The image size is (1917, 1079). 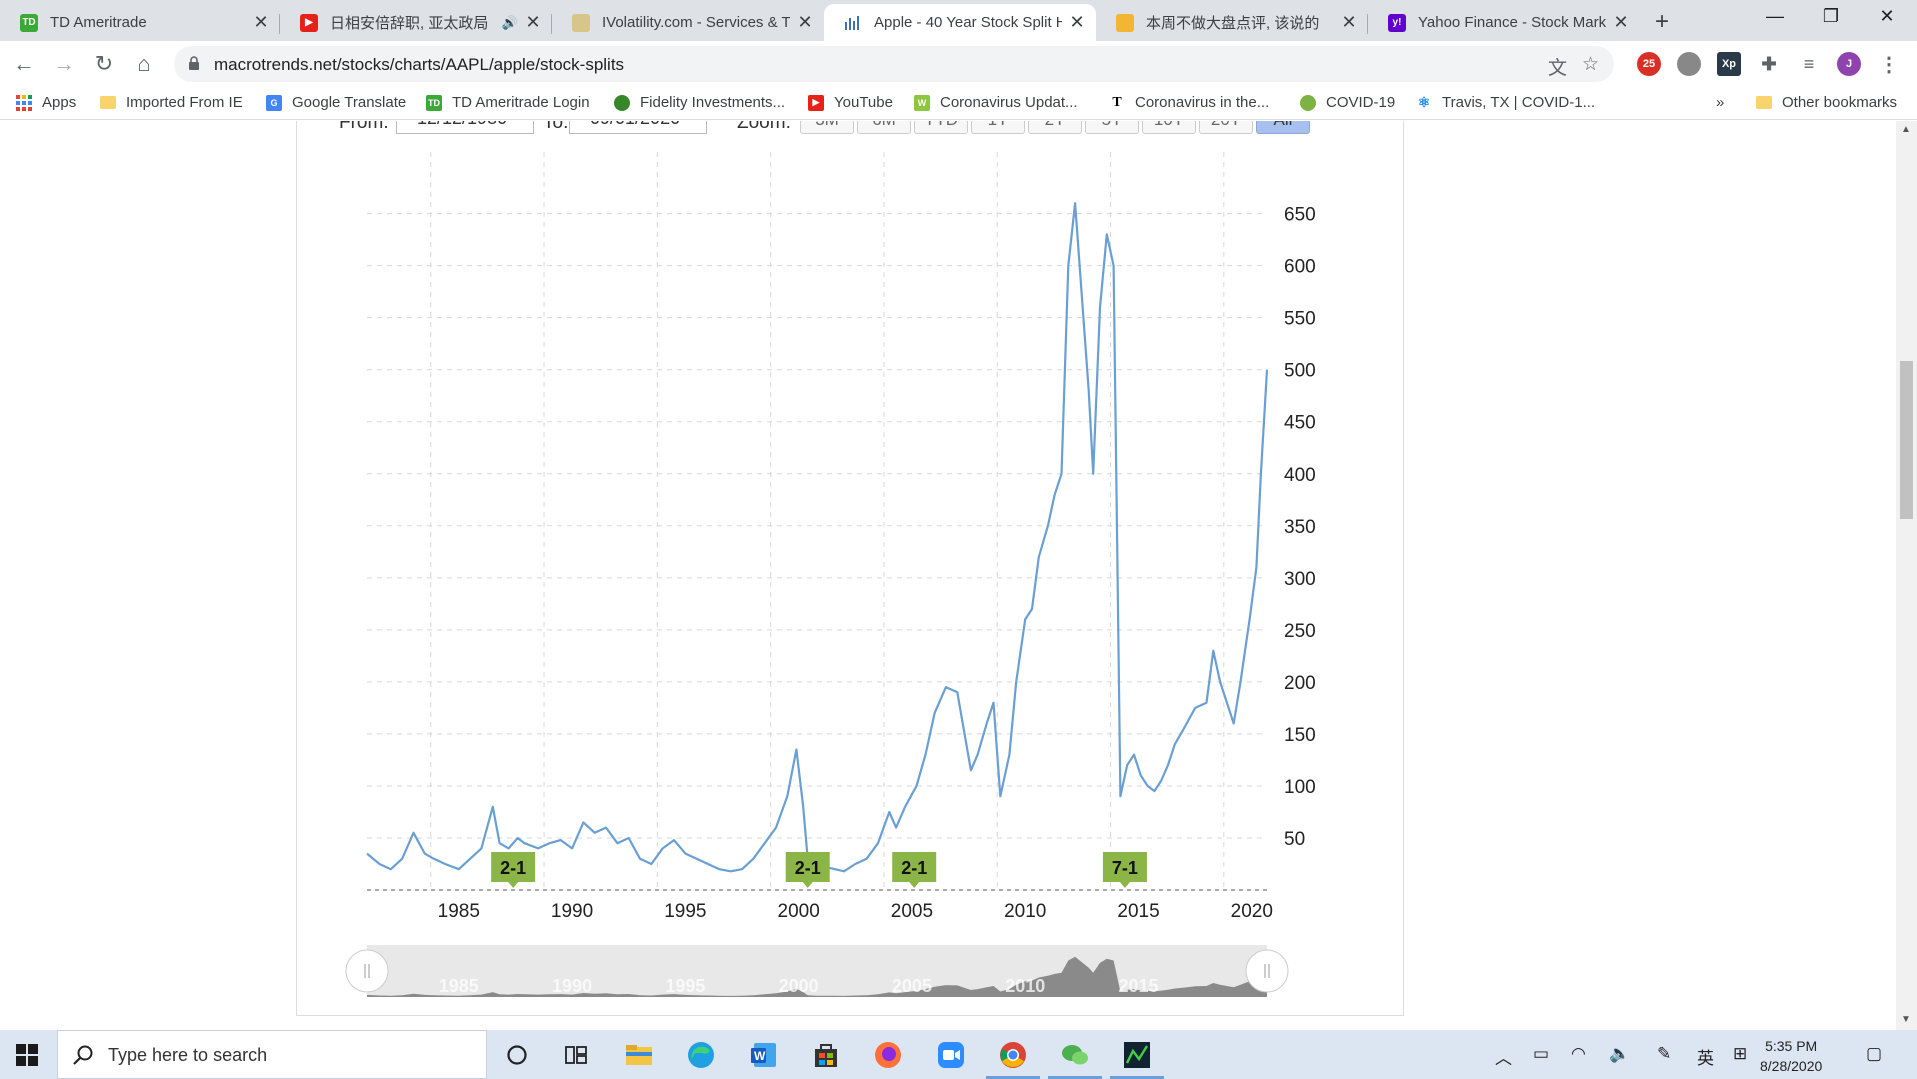 What do you see at coordinates (1874, 1054) in the screenshot?
I see `notifications-icon: ▢` at bounding box center [1874, 1054].